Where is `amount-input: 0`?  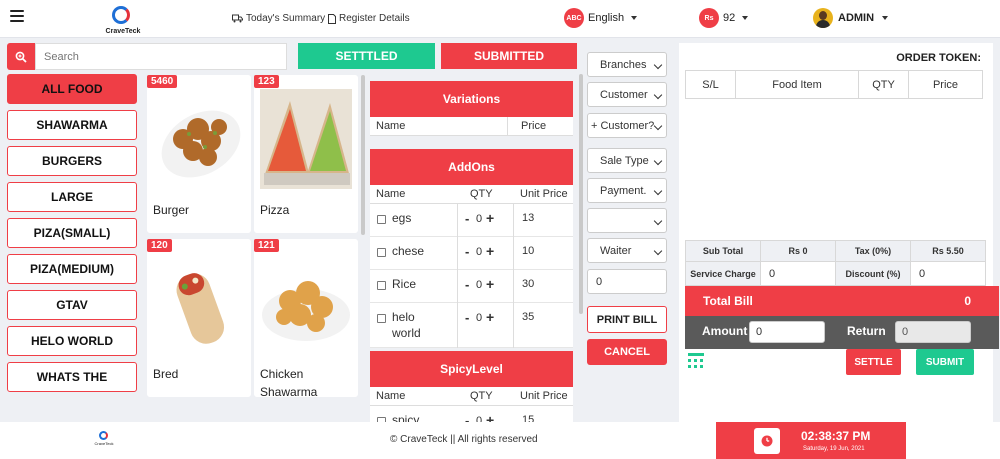 amount-input: 0 is located at coordinates (787, 332).